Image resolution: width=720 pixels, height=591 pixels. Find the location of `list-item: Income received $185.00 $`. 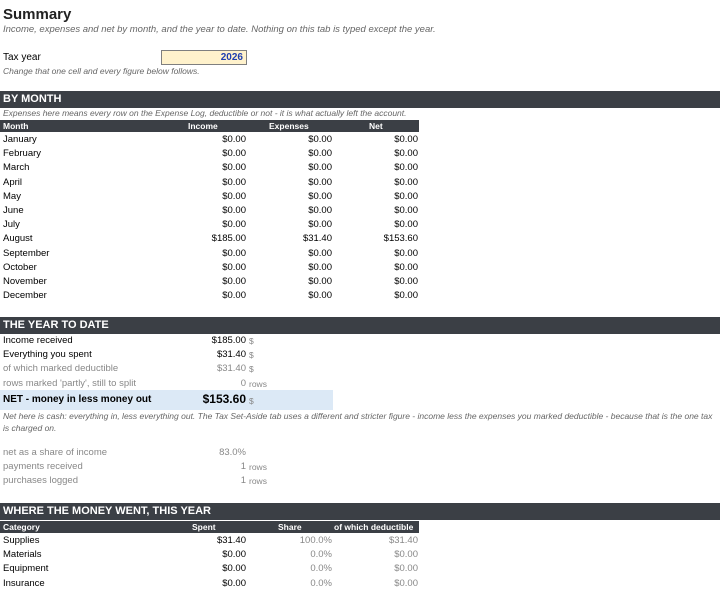

list-item: Income received $185.00 $ is located at coordinates (165, 341).